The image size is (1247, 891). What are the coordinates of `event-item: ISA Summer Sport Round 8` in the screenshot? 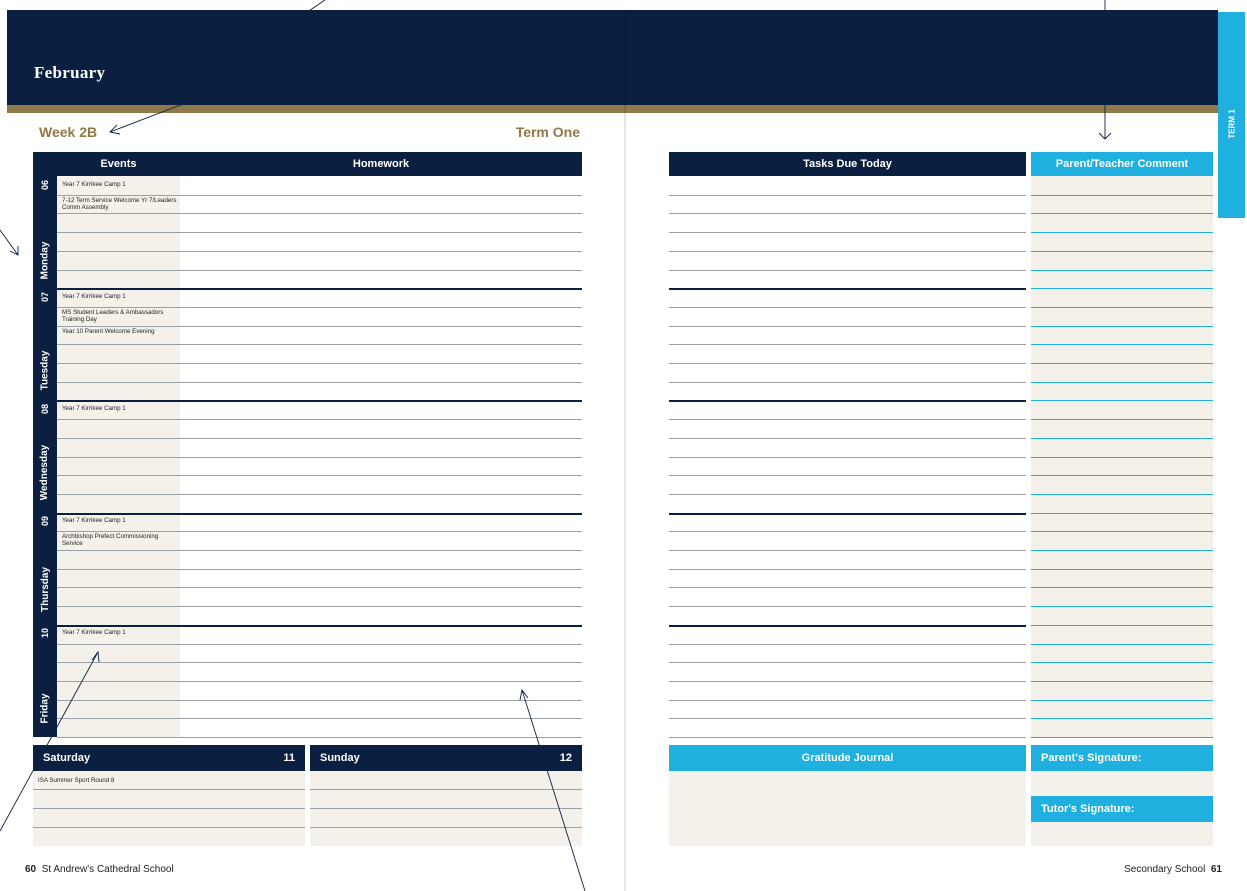 It's located at (76, 780).